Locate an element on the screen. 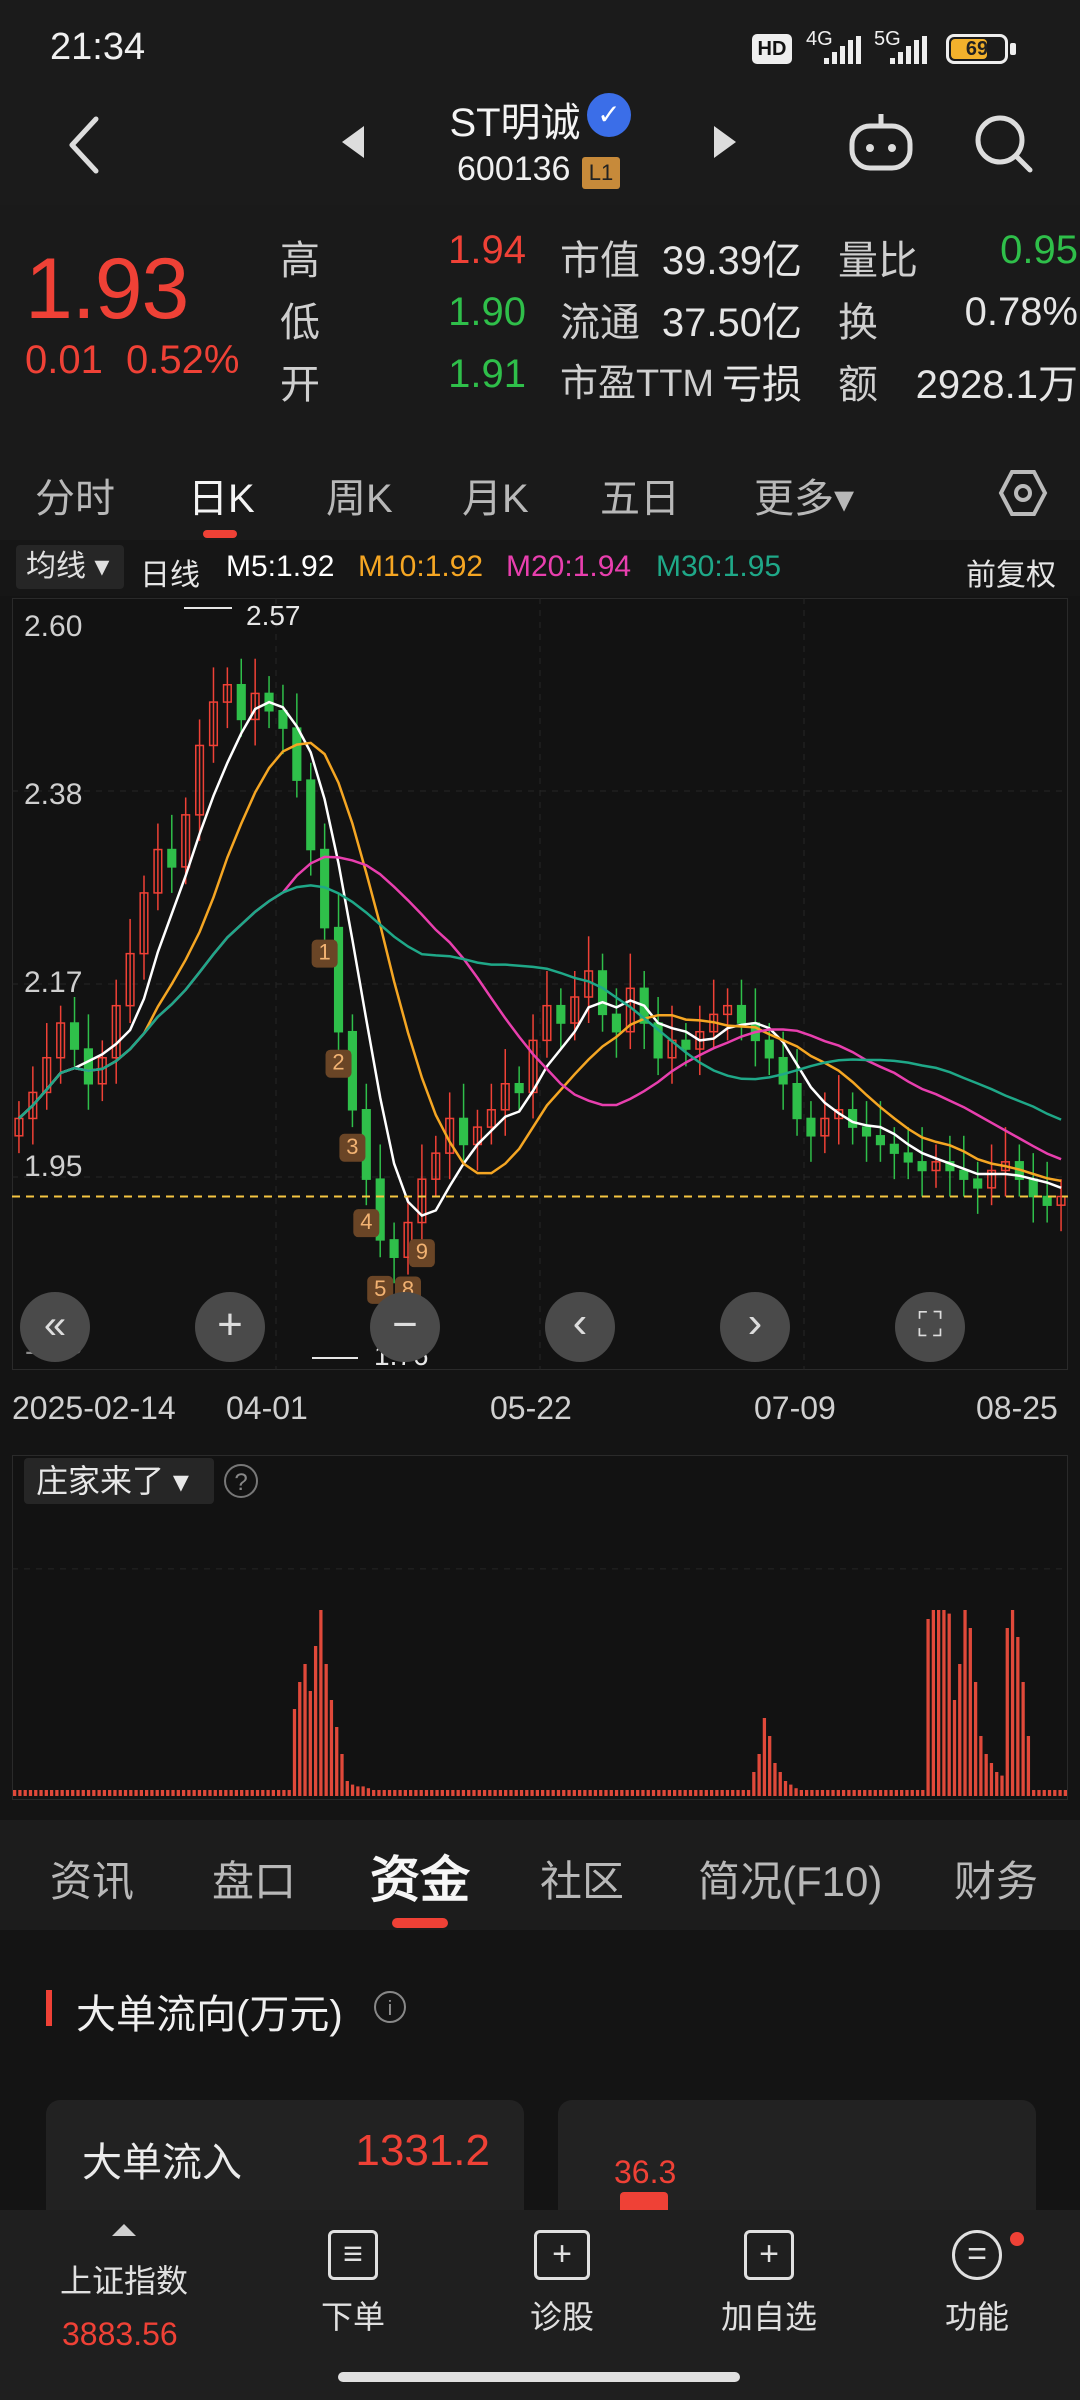 This screenshot has width=1080, height=2400. price-change-pct: 0.52% is located at coordinates (183, 360).